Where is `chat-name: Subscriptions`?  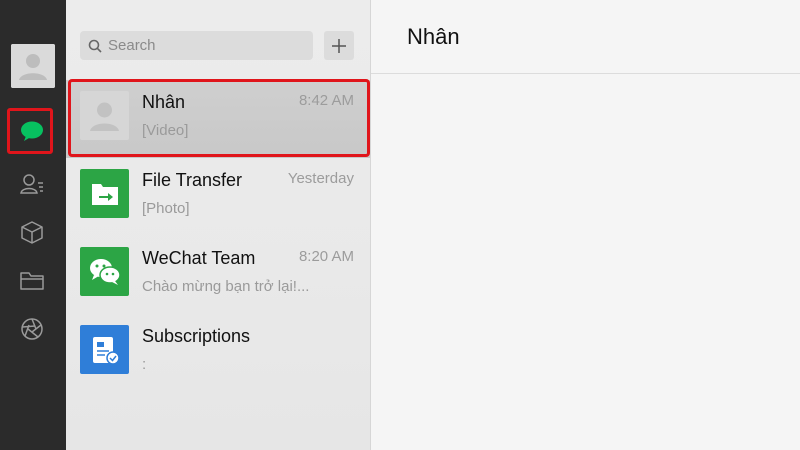
chat-name: Subscriptions is located at coordinates (196, 336).